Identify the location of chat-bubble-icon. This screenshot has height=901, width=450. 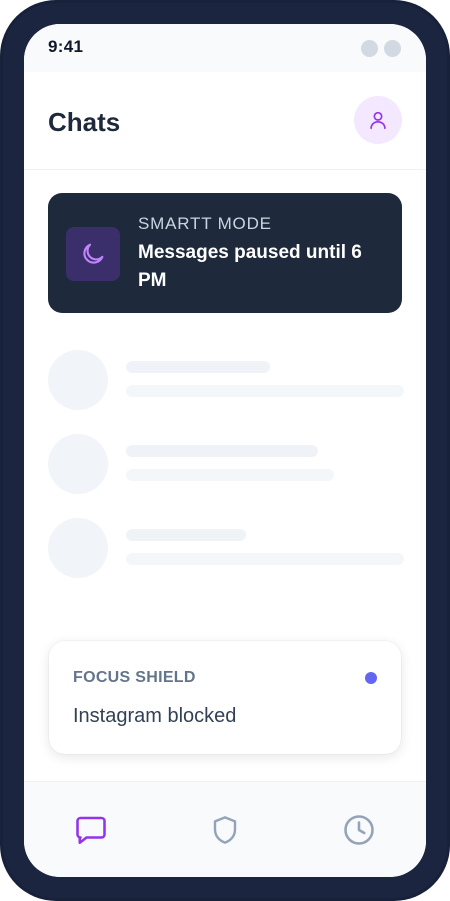
(91, 830).